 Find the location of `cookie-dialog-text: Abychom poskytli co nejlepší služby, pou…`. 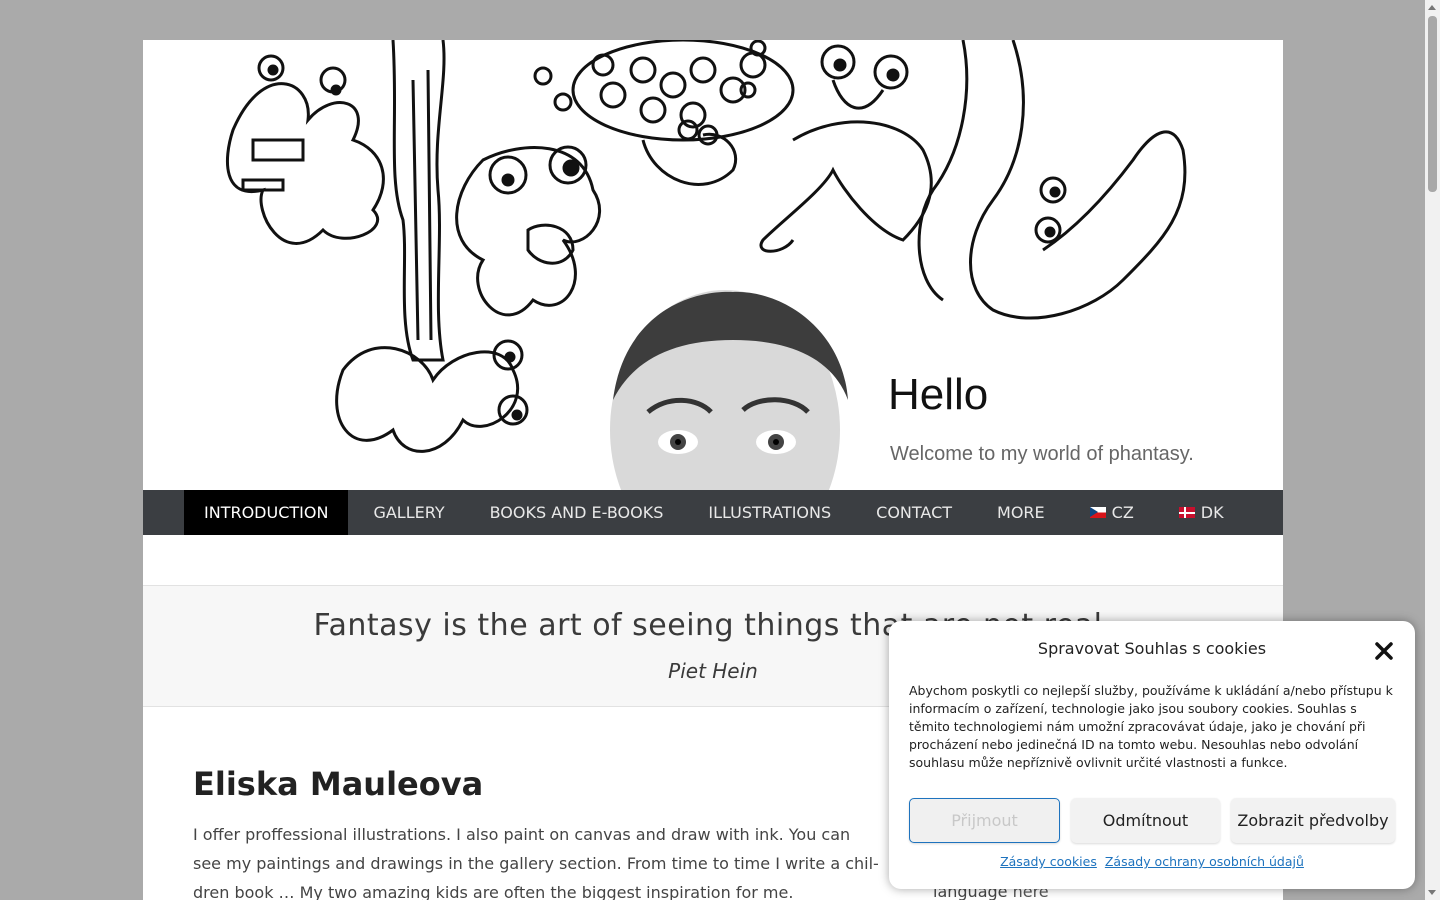

cookie-dialog-text: Abychom poskytli co nejlepší služby, pou… is located at coordinates (1151, 726).